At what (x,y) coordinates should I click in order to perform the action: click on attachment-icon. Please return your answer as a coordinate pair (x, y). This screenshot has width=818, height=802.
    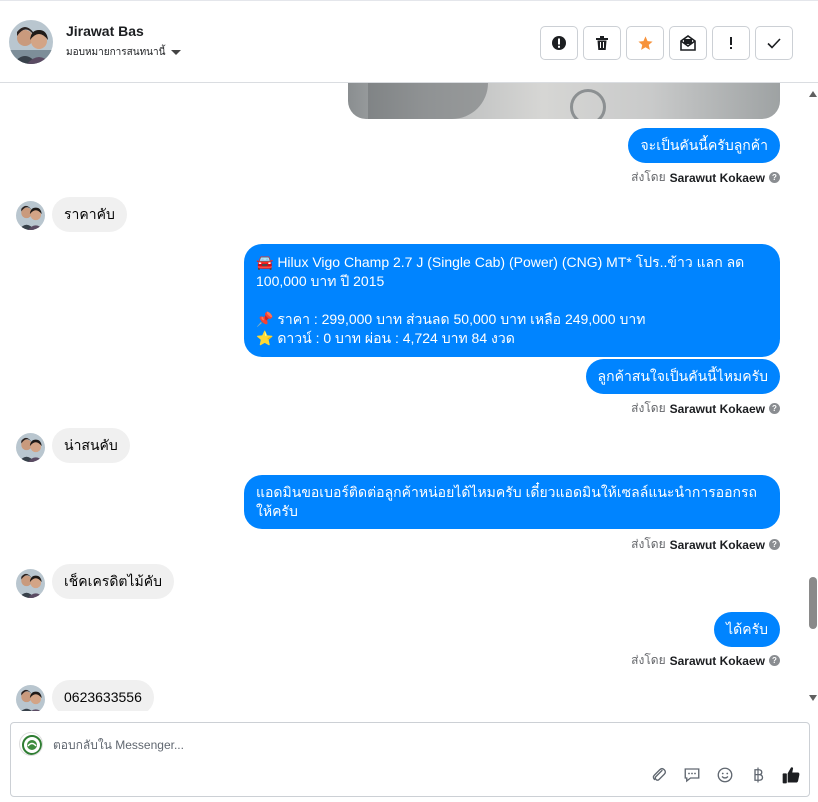
    Looking at the image, I should click on (659, 774).